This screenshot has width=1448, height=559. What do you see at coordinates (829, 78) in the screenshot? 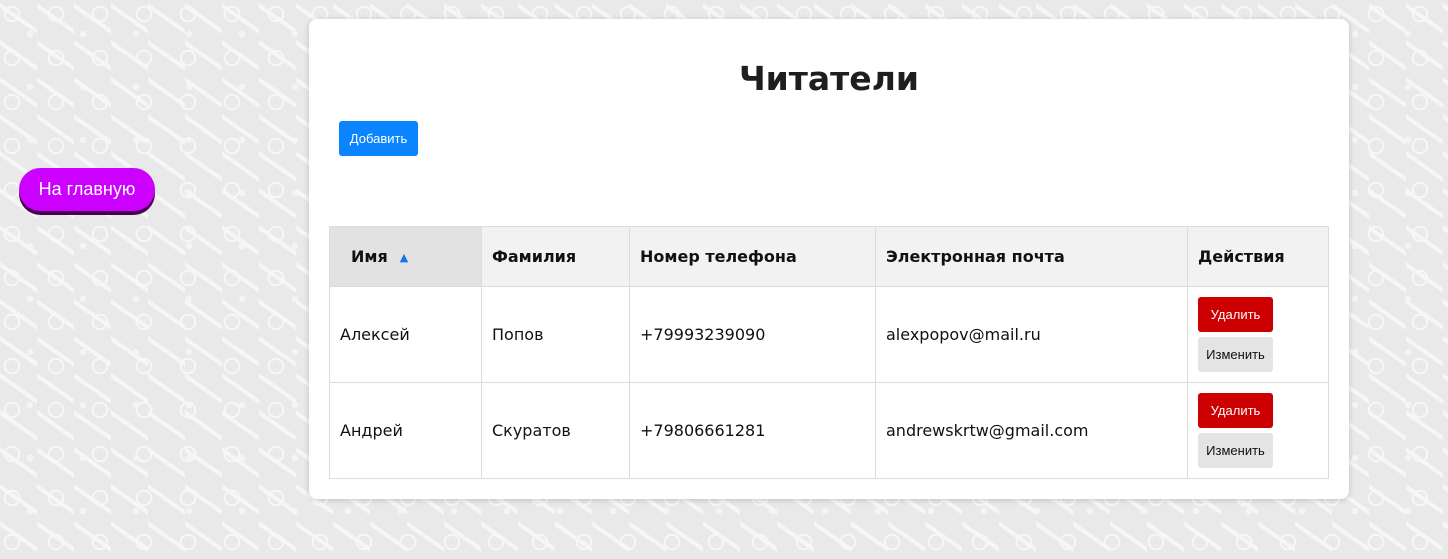
I see `page-title: Читатели` at bounding box center [829, 78].